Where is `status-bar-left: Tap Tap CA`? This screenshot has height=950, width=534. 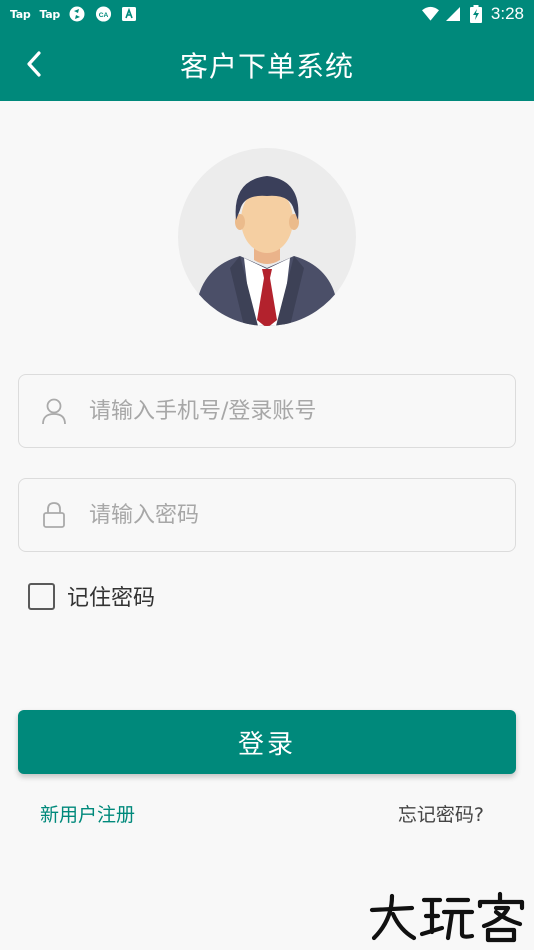 status-bar-left: Tap Tap CA is located at coordinates (74, 14).